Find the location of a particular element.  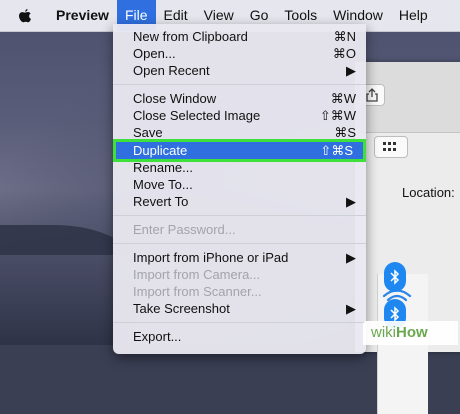

menu-help: Help is located at coordinates (413, 15).